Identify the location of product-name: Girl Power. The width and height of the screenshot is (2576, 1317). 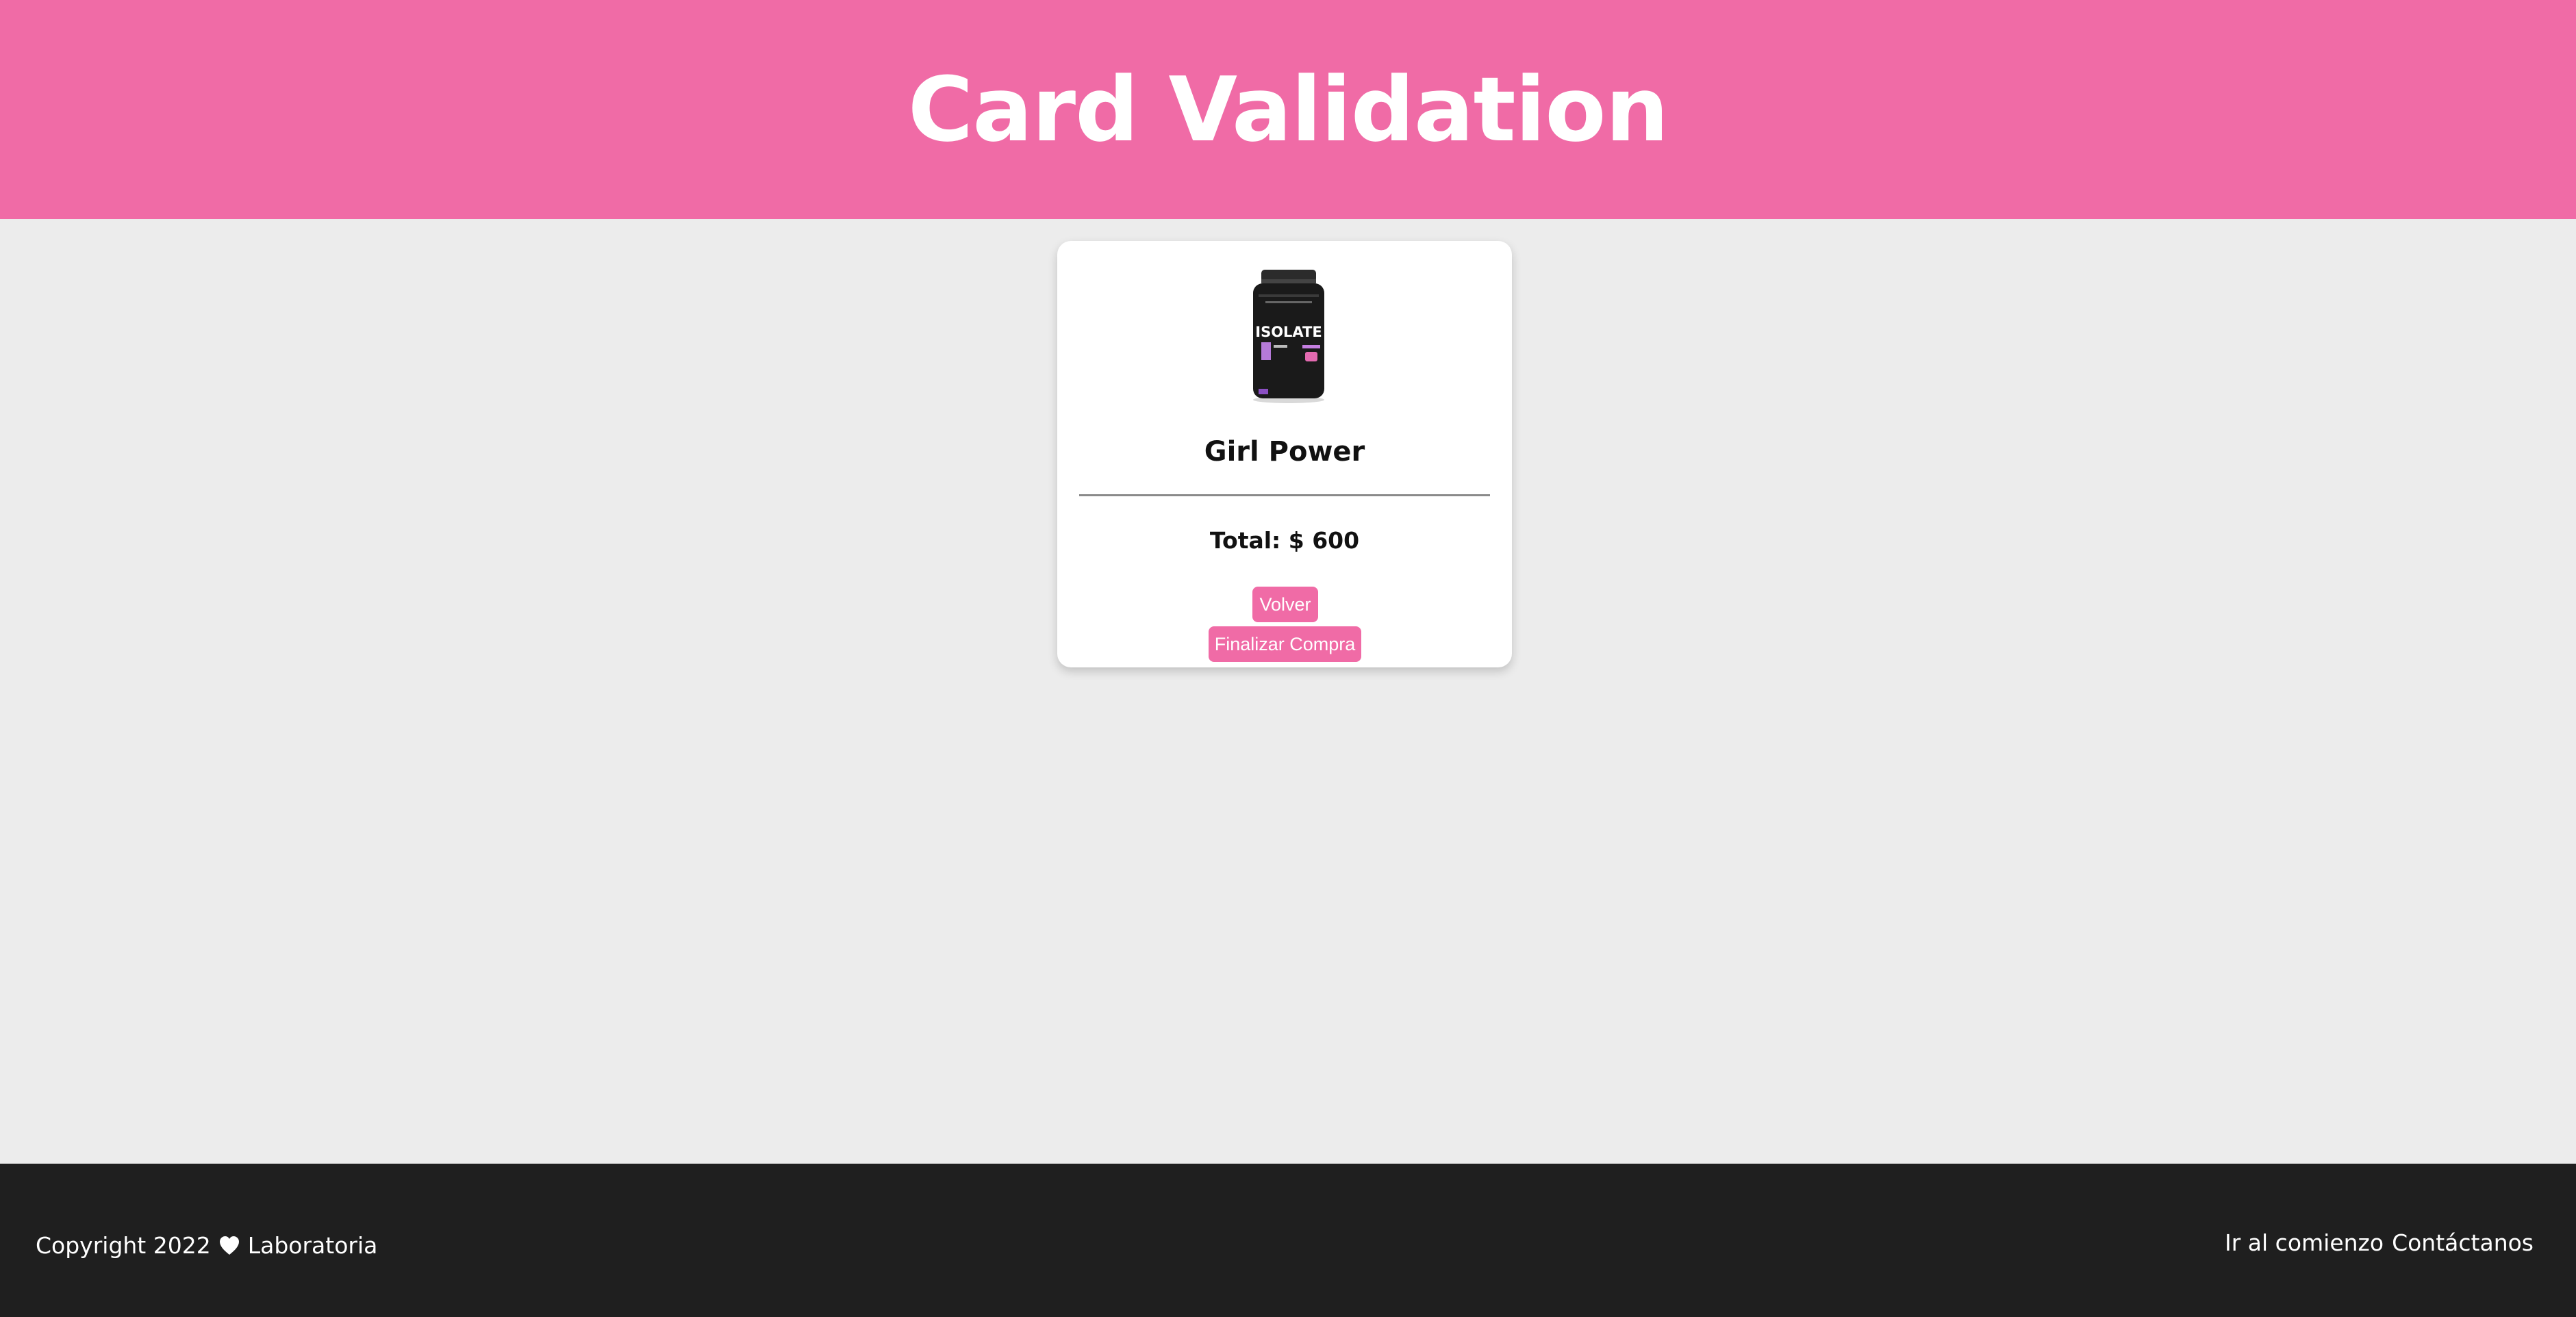
(1284, 452).